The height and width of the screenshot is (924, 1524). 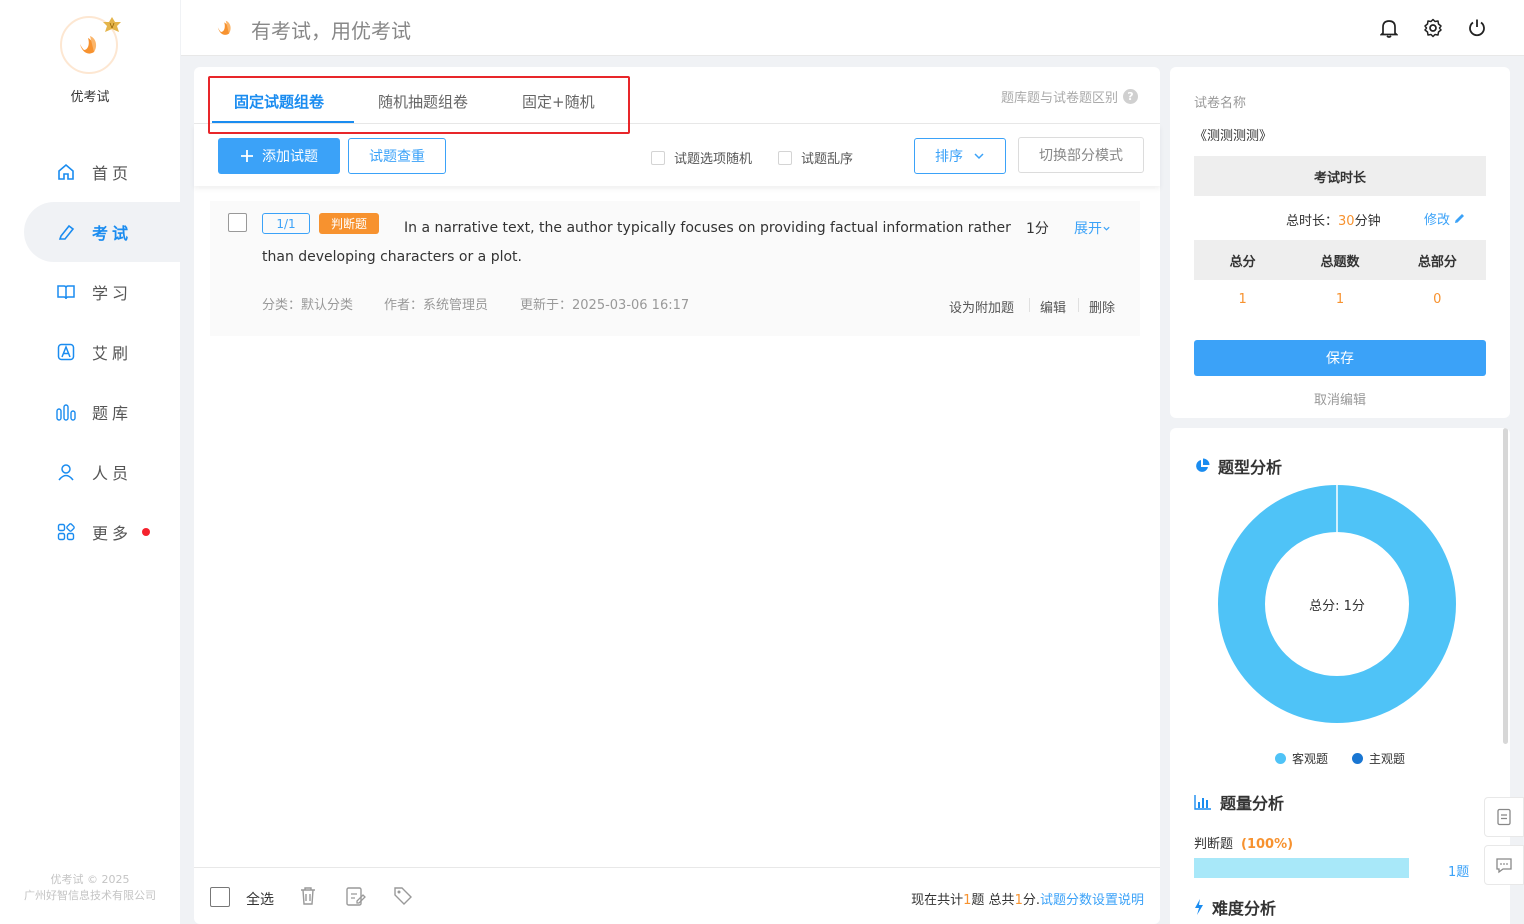 I want to click on sidebar-item-people: 人员, so click(x=102, y=472).